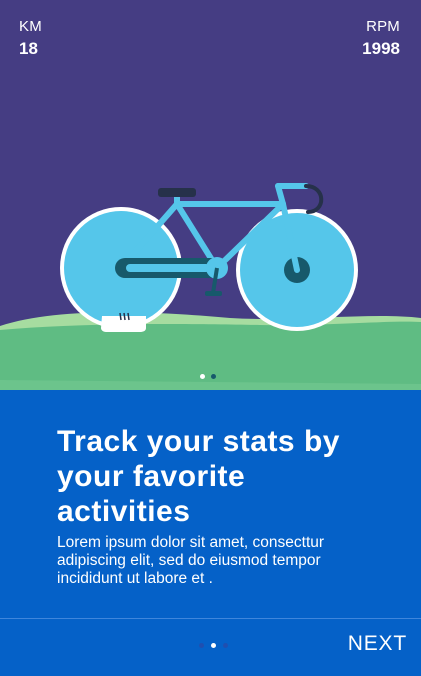 The width and height of the screenshot is (421, 676). What do you see at coordinates (381, 48) in the screenshot?
I see `rpm-value: 1998` at bounding box center [381, 48].